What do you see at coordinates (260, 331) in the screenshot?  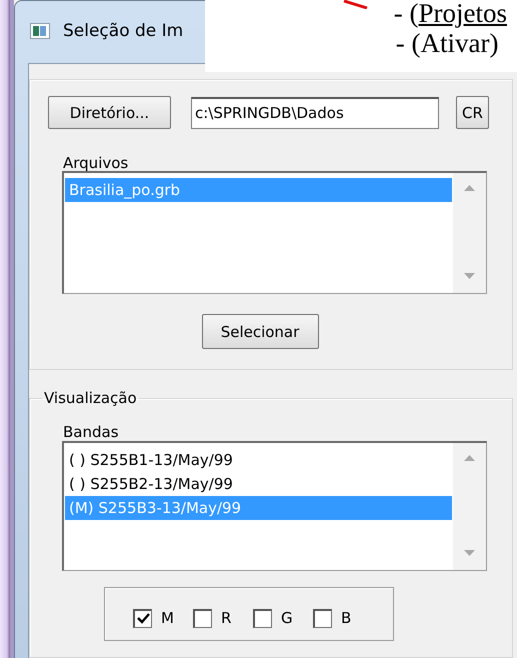 I see `select-button: Selecionar` at bounding box center [260, 331].